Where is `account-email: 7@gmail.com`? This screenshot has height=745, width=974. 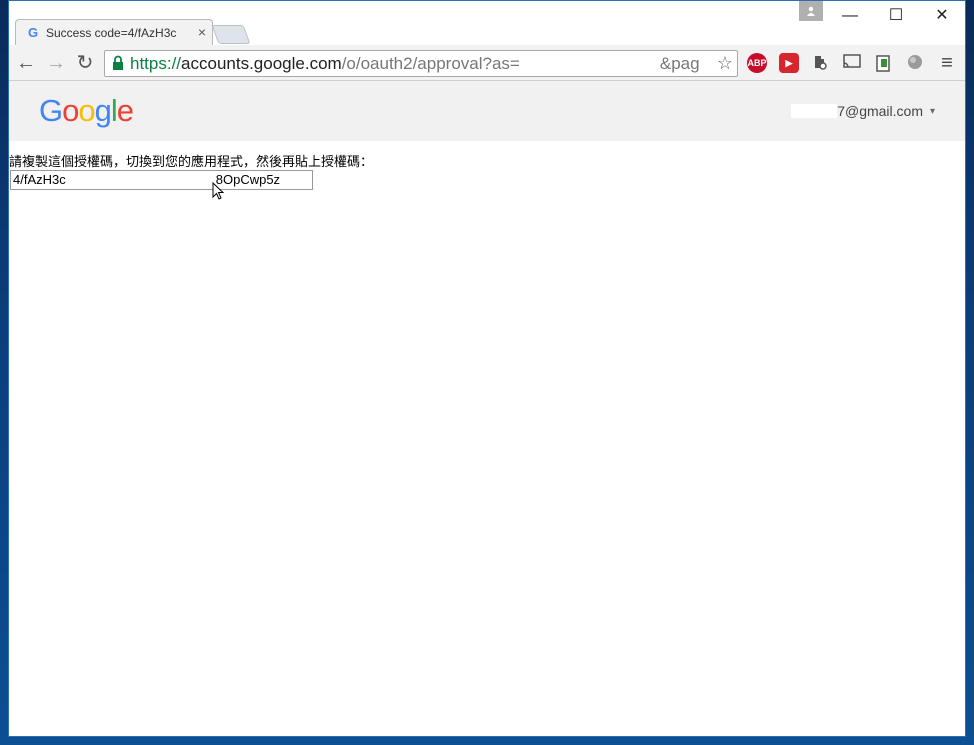
account-email: 7@gmail.com is located at coordinates (857, 111).